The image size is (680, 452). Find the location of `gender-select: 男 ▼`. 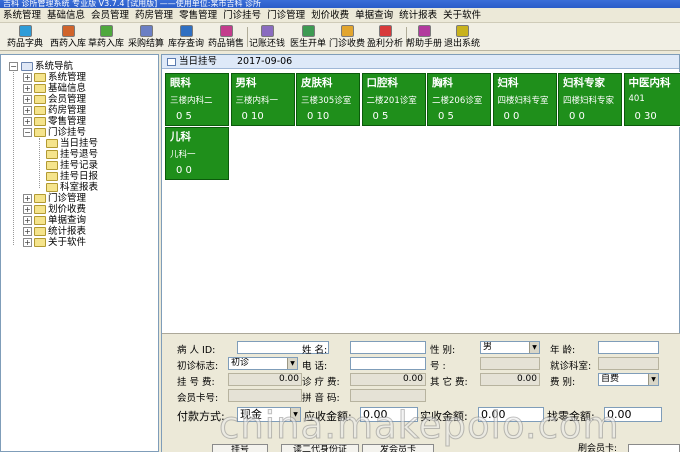

gender-select: 男 ▼ is located at coordinates (510, 347).